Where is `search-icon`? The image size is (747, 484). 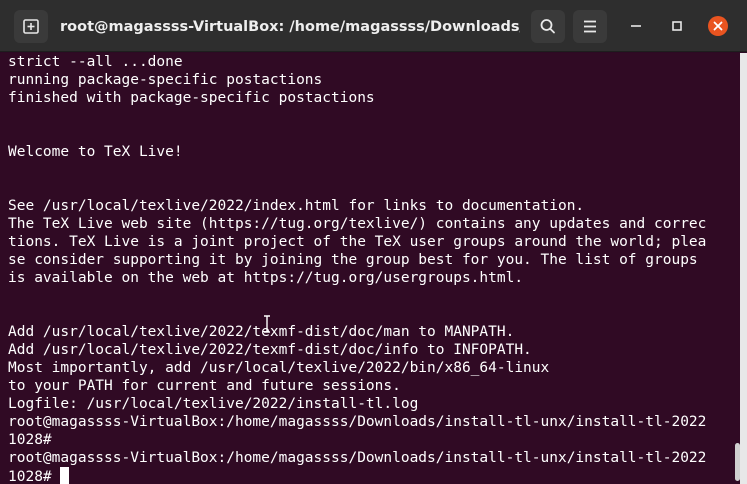
search-icon is located at coordinates (547, 26).